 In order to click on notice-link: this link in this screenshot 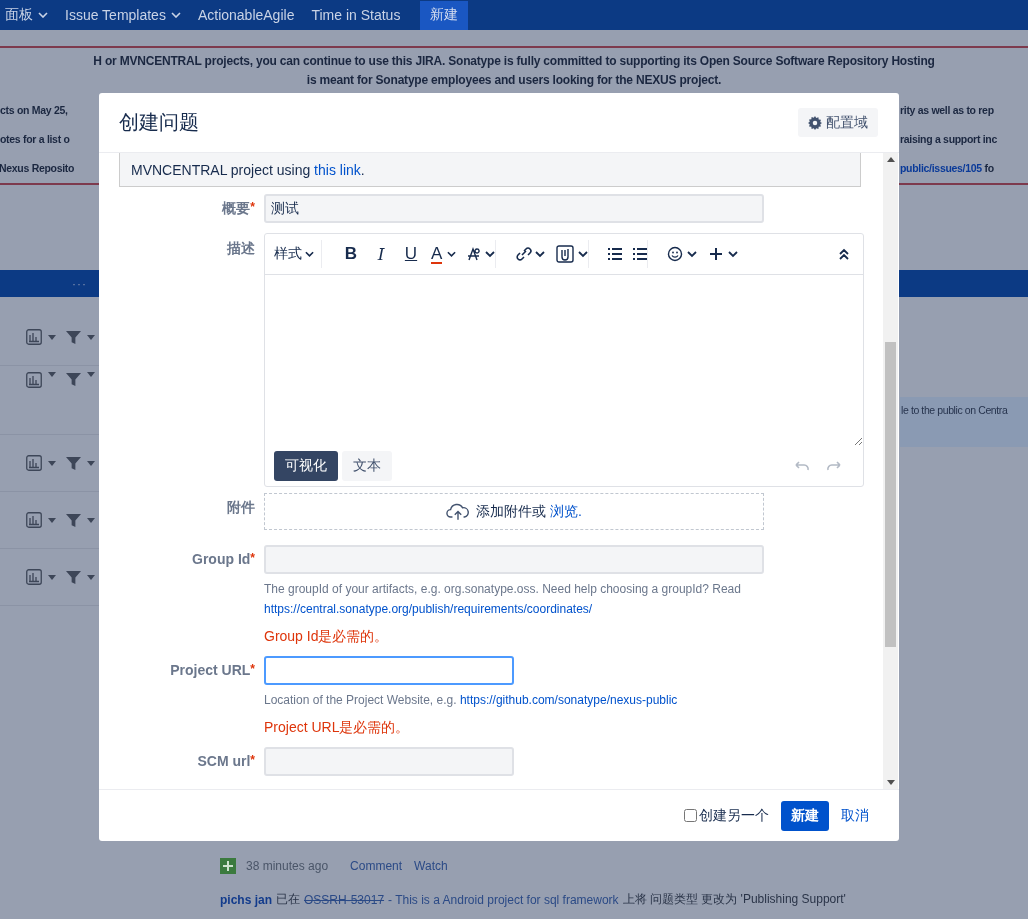, I will do `click(337, 169)`.